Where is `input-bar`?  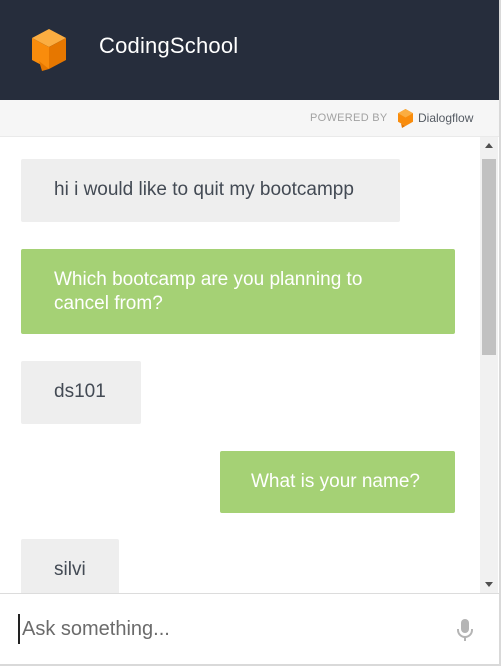
input-bar is located at coordinates (249, 628).